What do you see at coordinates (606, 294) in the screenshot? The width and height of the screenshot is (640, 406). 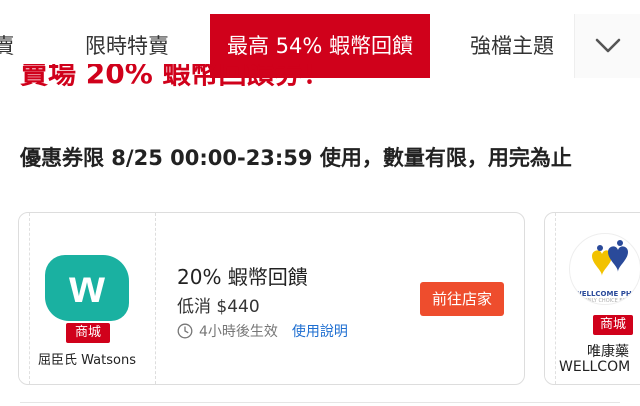 I see `wellcome-logo-text: WELLCOME PHA` at bounding box center [606, 294].